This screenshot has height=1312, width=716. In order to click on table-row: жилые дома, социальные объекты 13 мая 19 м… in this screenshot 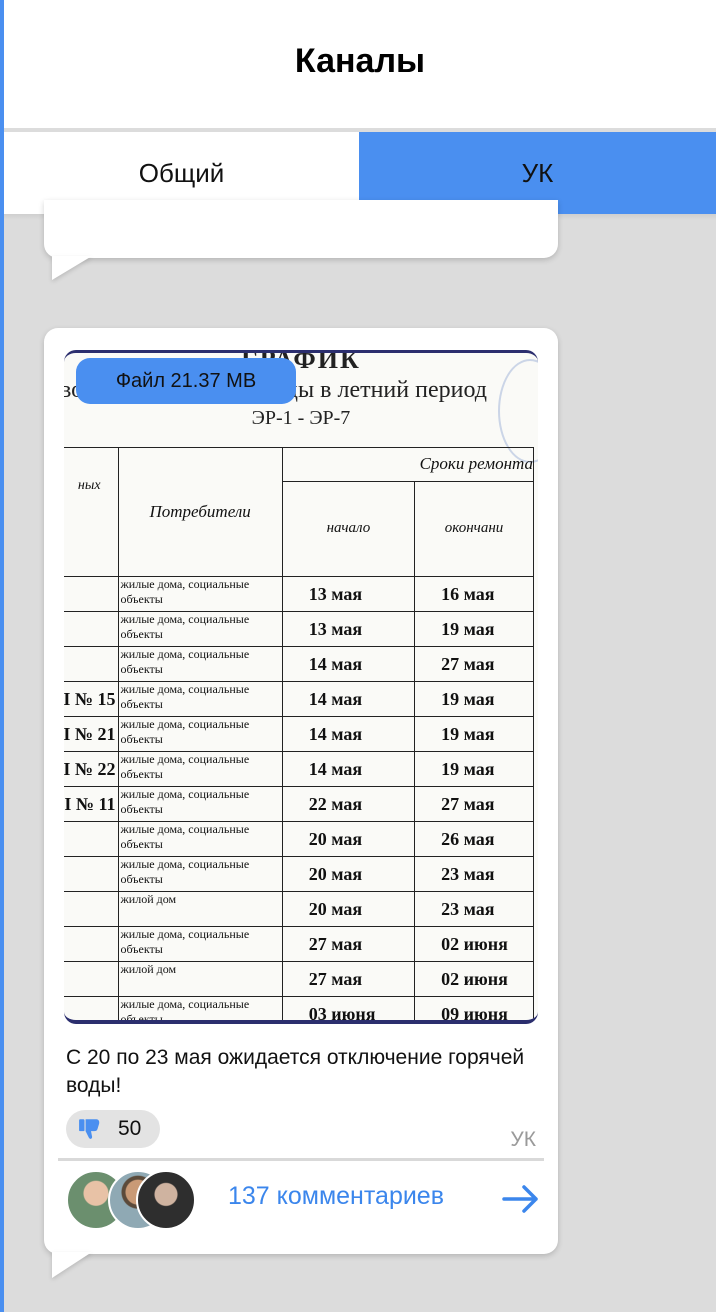, I will do `click(299, 629)`.